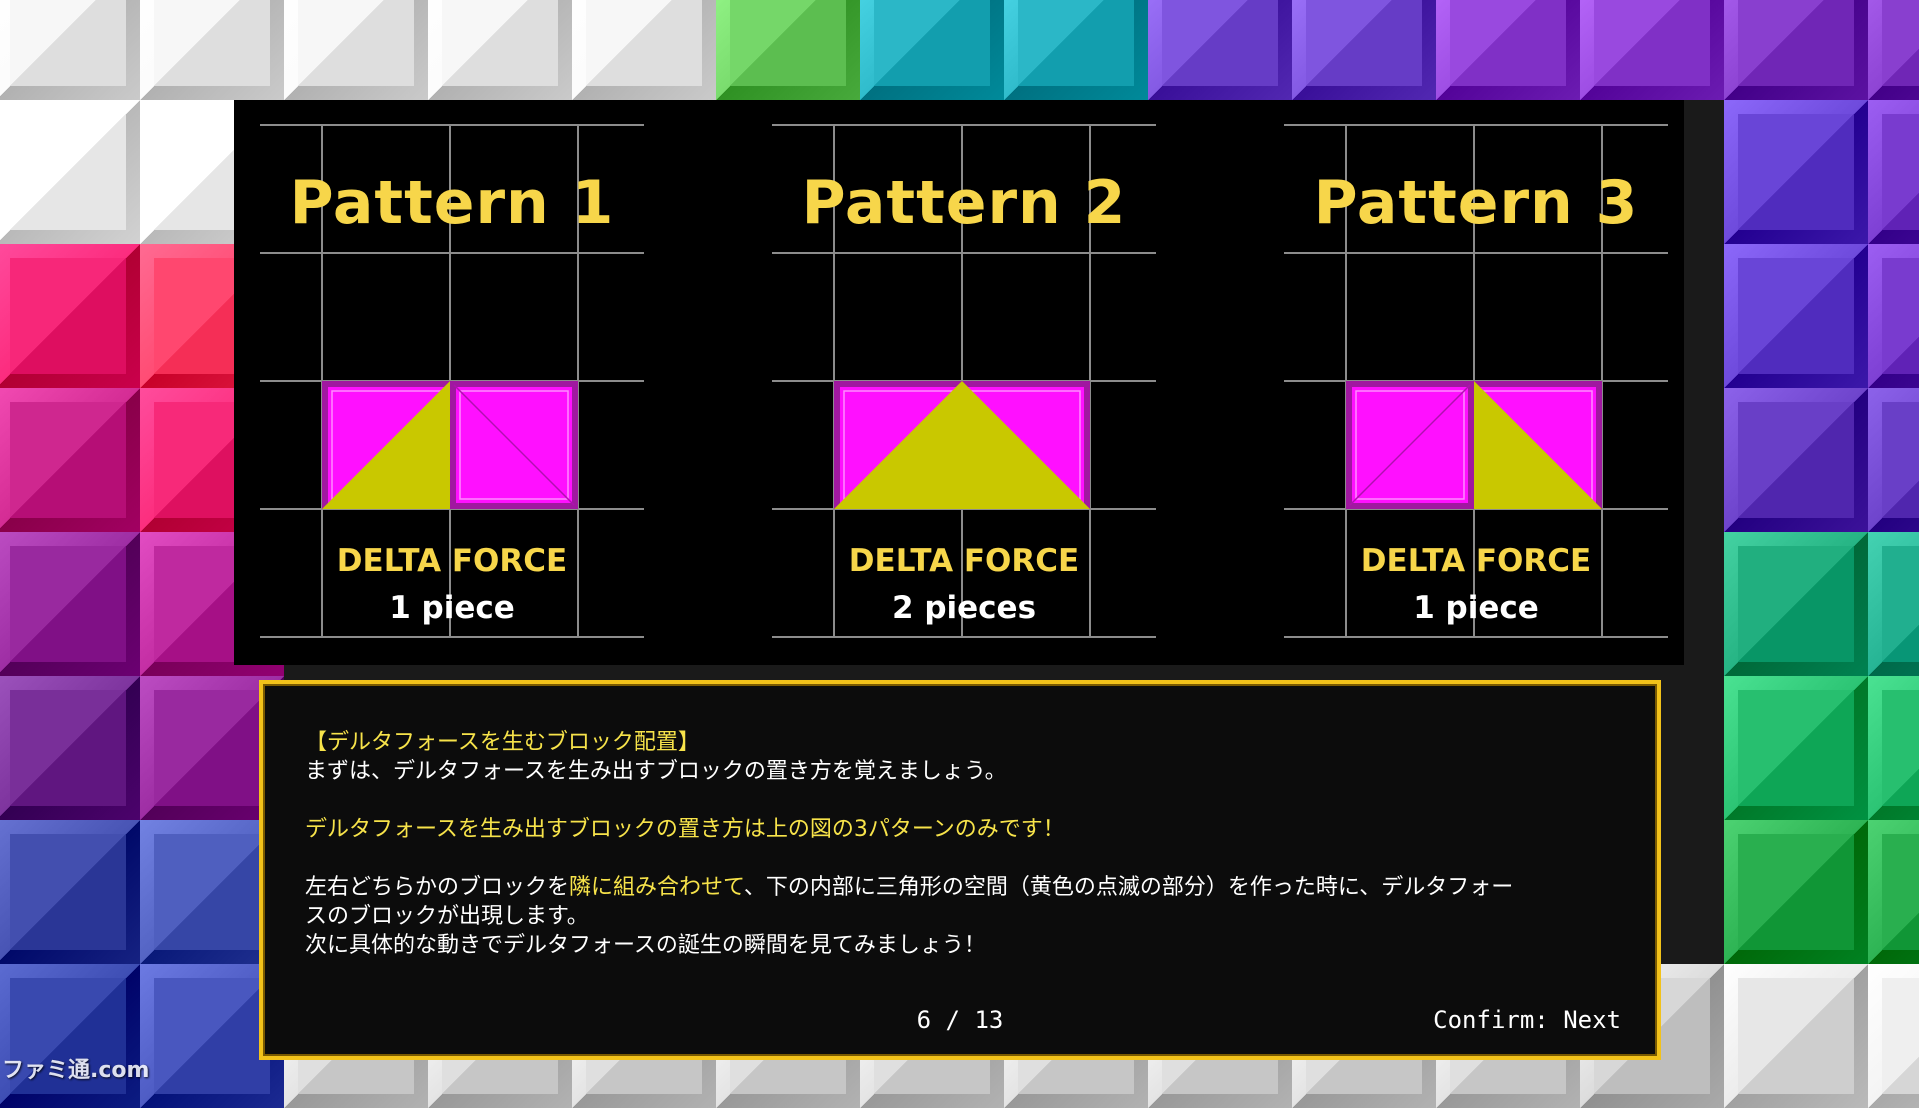 The image size is (1919, 1108). Describe the element at coordinates (1476, 370) in the screenshot. I see `pattern-3-card: Pattern 3 DELTA FORCE 1 piece` at that location.